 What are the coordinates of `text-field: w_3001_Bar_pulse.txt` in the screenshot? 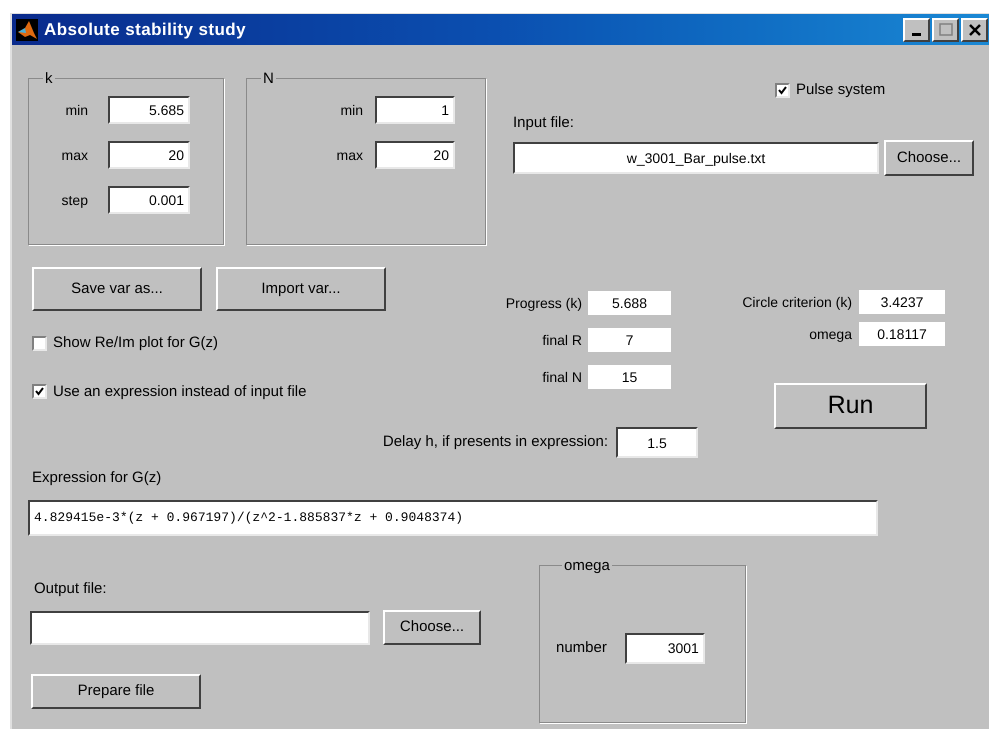 It's located at (696, 158).